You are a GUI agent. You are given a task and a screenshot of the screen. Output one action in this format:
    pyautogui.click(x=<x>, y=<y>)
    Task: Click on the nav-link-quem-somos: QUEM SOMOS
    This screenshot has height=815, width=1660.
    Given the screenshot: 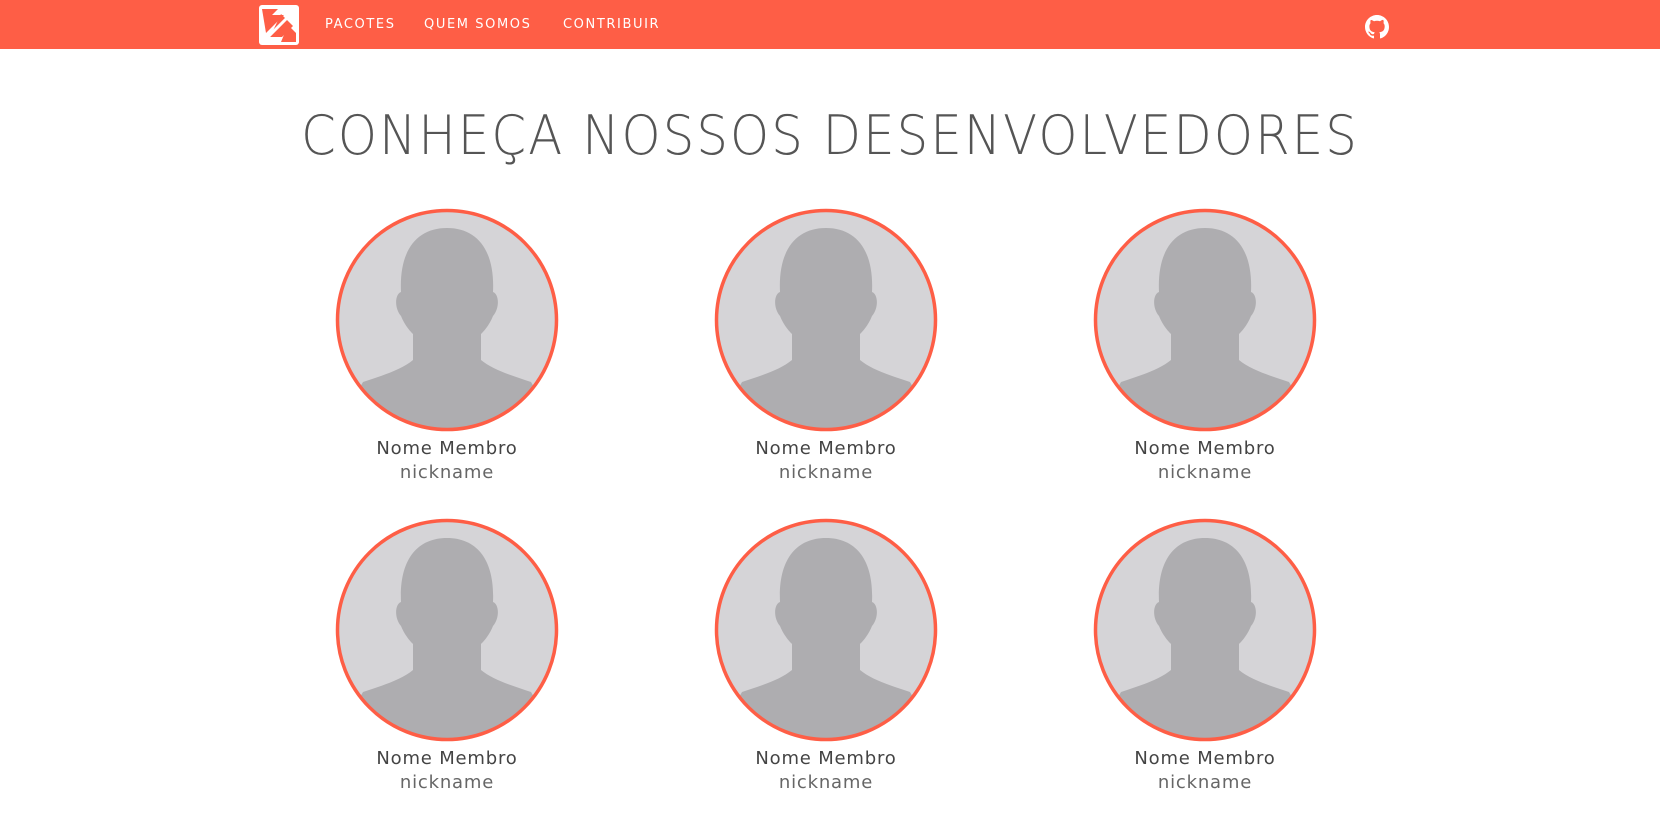 What is the action you would take?
    pyautogui.click(x=478, y=24)
    